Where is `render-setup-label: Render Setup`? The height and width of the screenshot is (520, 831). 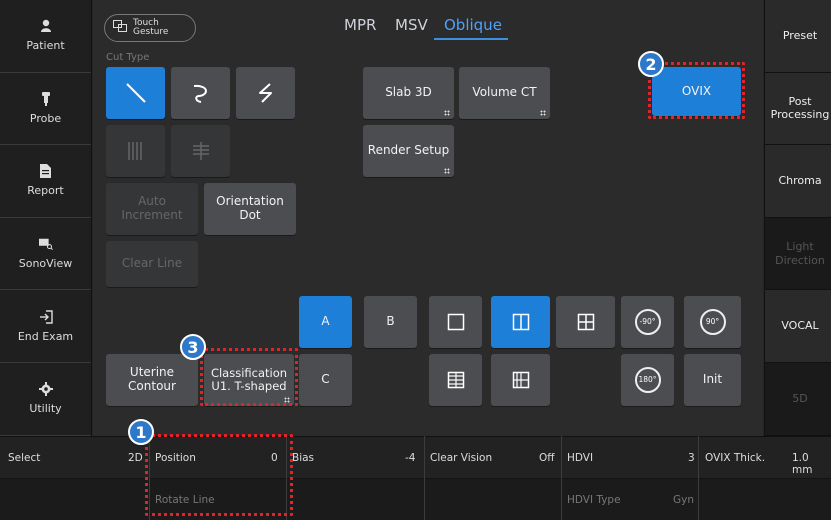
render-setup-label: Render Setup is located at coordinates (408, 150).